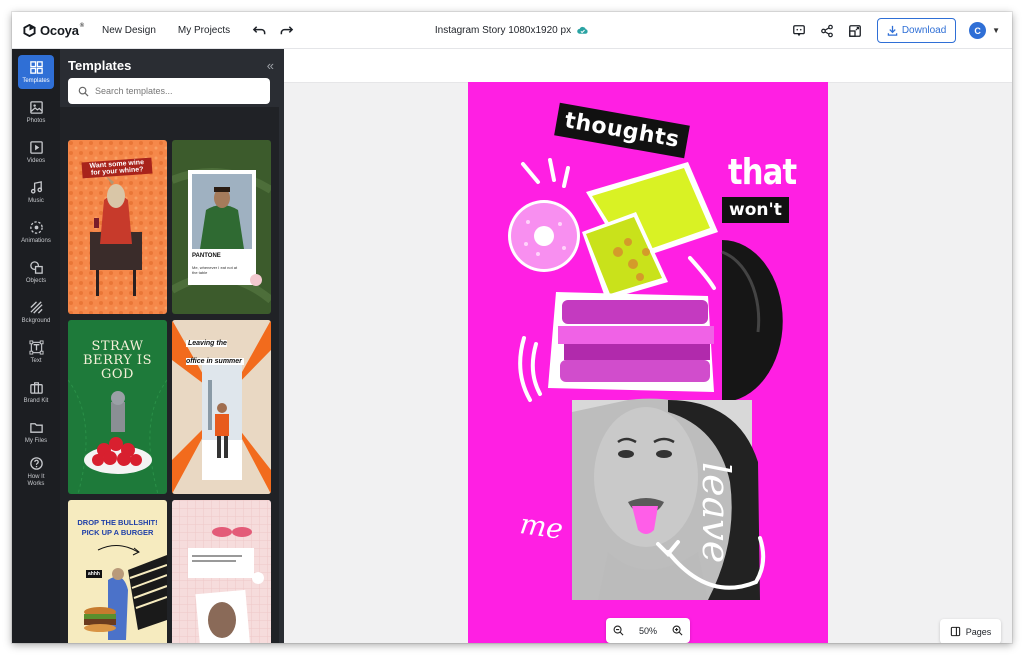  Describe the element at coordinates (541, 526) in the screenshot. I see `canvas-text-me: me` at that location.